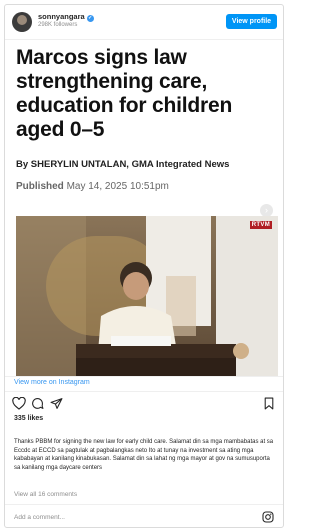 The width and height of the screenshot is (320, 532). What do you see at coordinates (123, 164) in the screenshot?
I see `article-byline: By SHERYLIN UNTALAN, GMA Integrated News` at bounding box center [123, 164].